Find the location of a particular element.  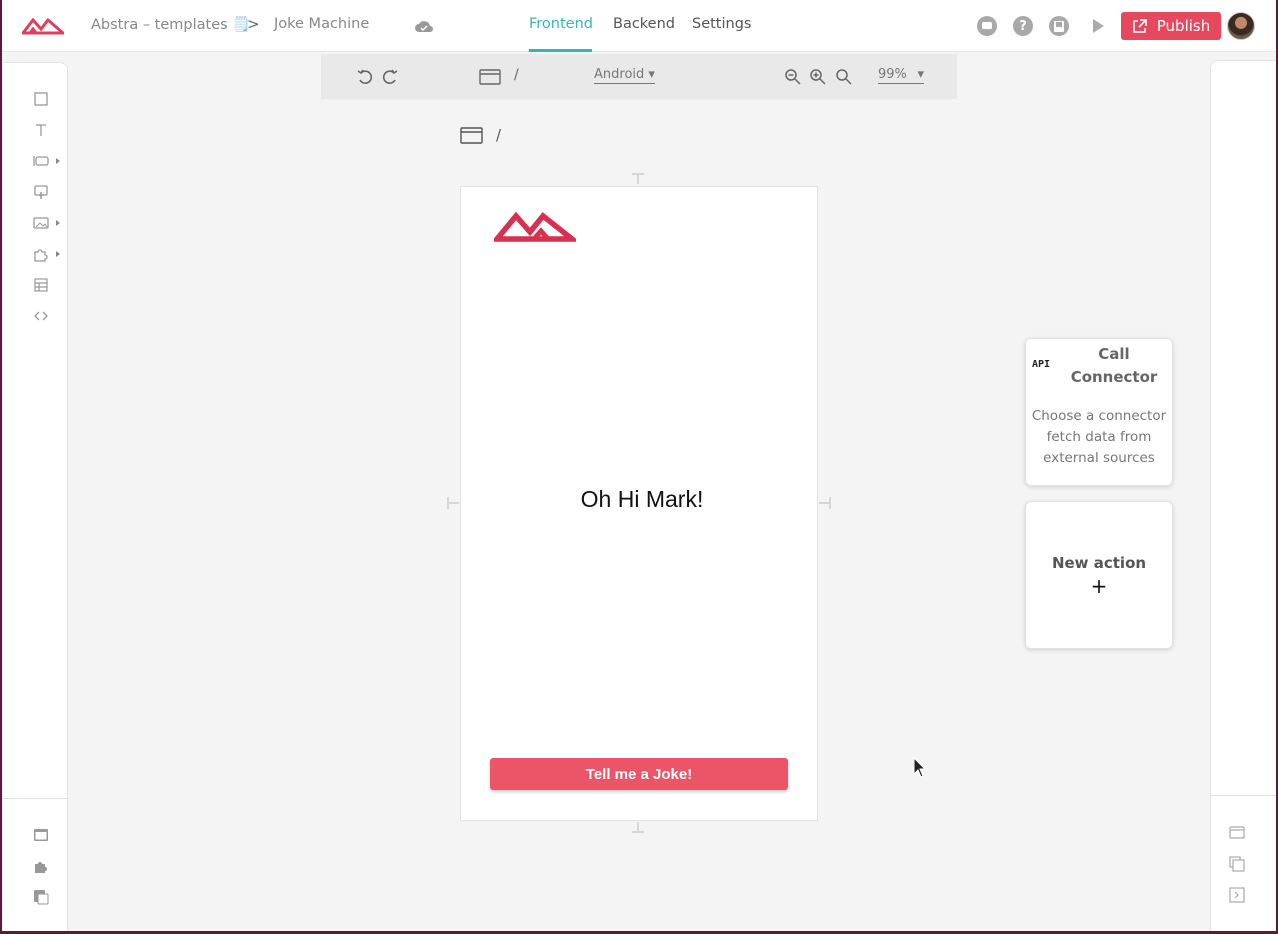

text-icon is located at coordinates (41, 130).